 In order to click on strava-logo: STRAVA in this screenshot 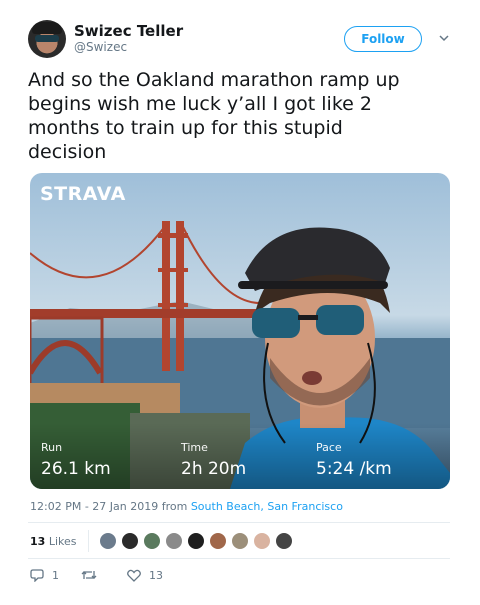, I will do `click(83, 194)`.